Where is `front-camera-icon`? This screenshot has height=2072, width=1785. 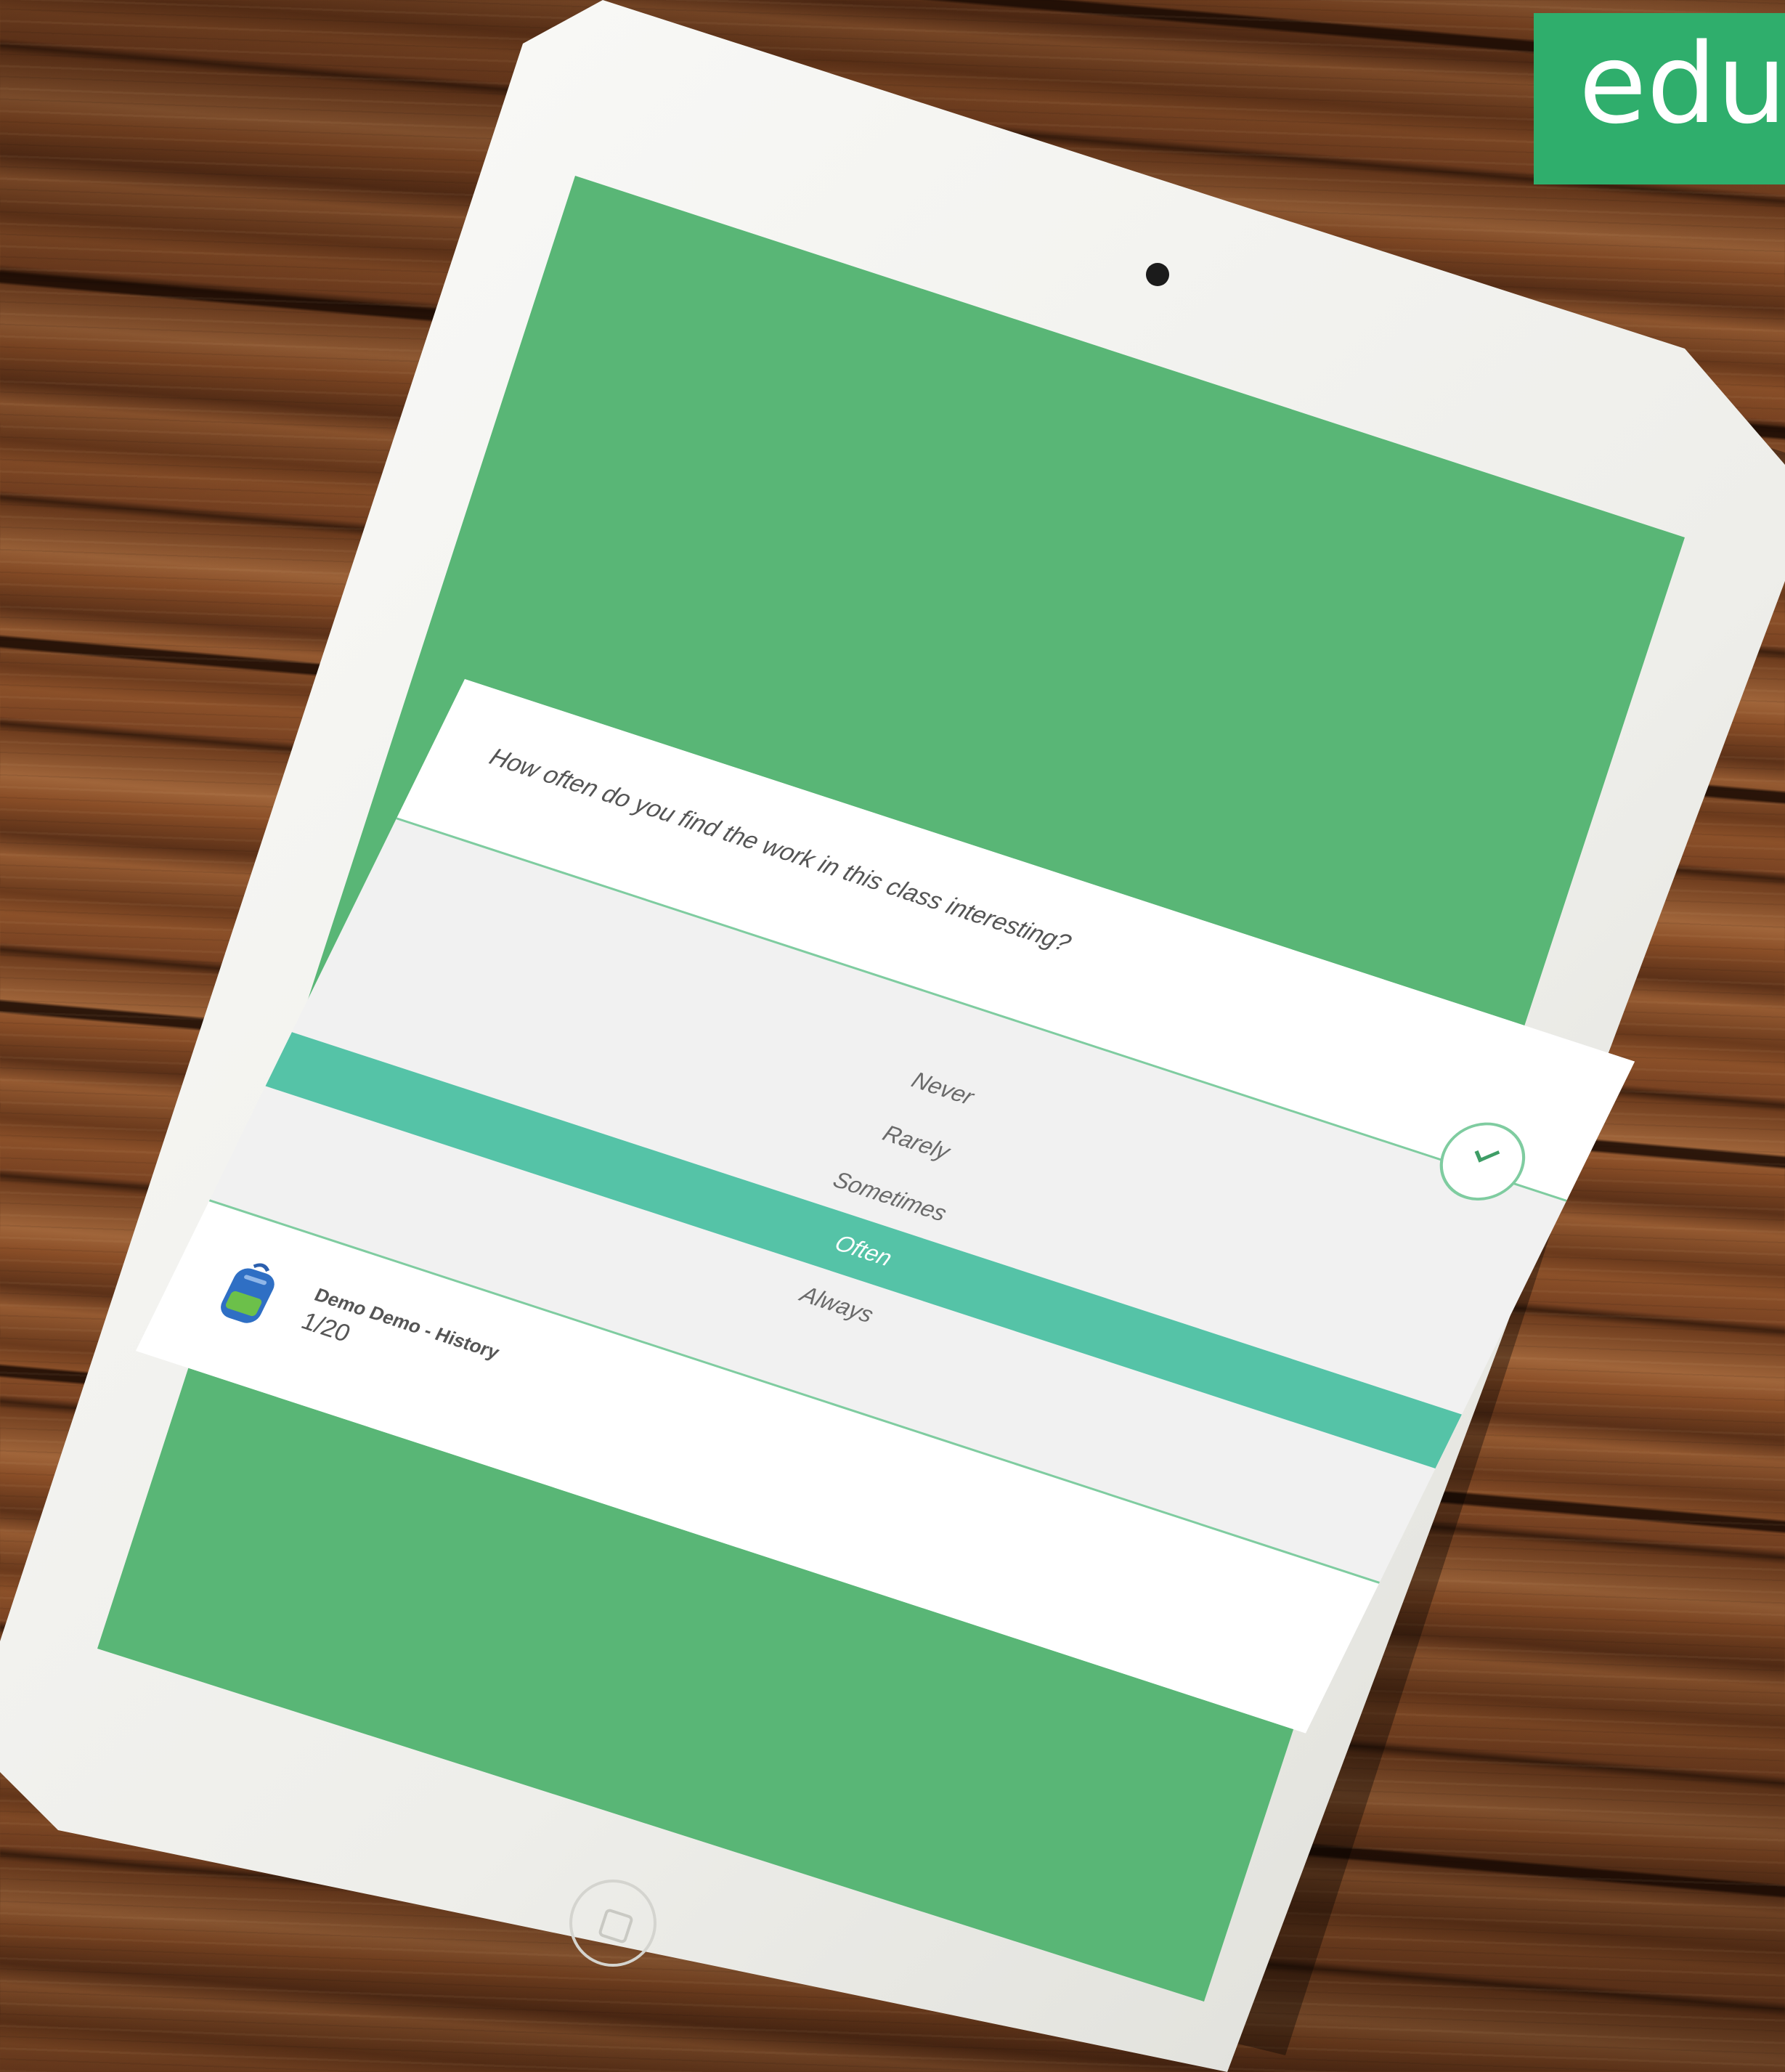
front-camera-icon is located at coordinates (1157, 274).